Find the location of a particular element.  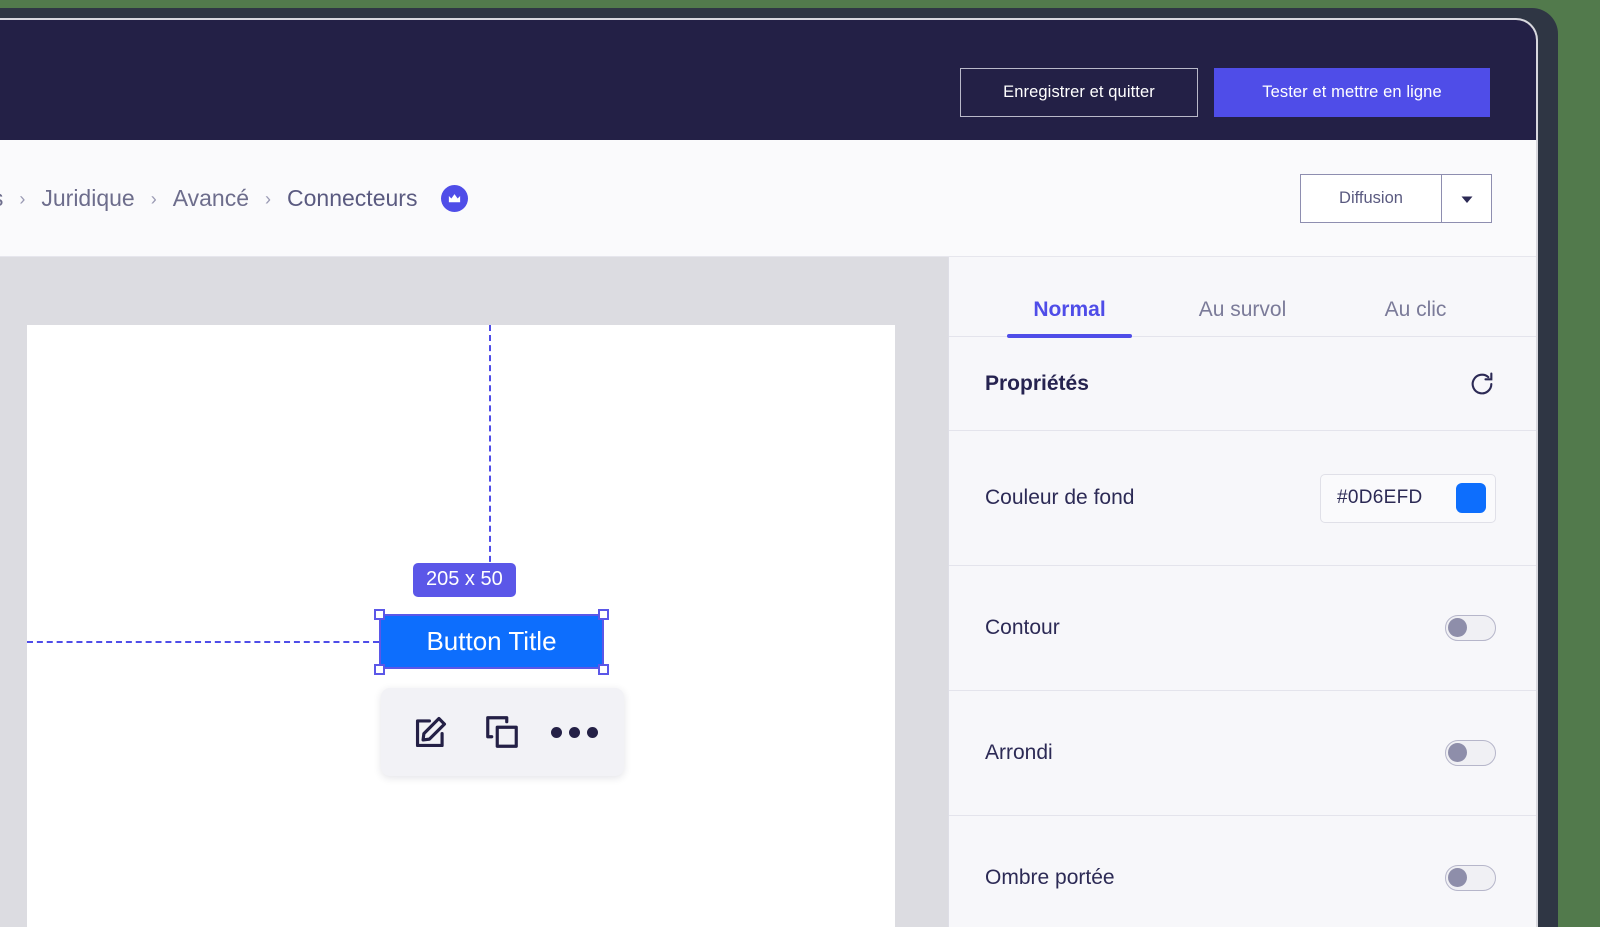

breadcrumb-item-1: Juridique is located at coordinates (87, 198).